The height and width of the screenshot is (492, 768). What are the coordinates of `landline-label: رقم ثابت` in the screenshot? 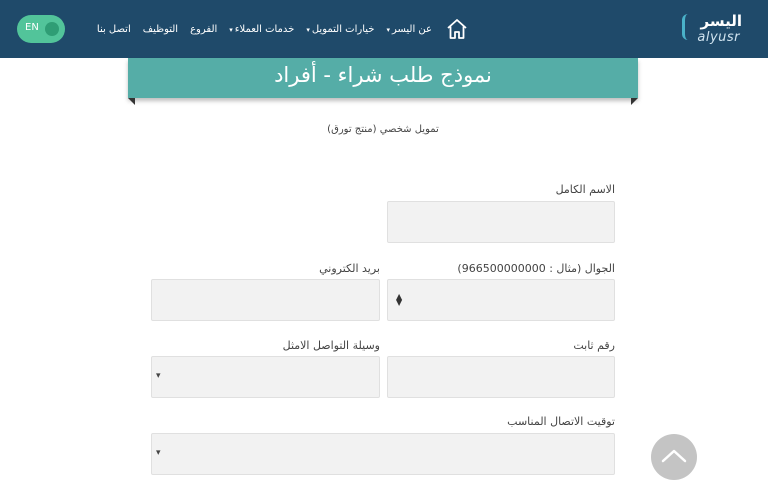 It's located at (594, 345).